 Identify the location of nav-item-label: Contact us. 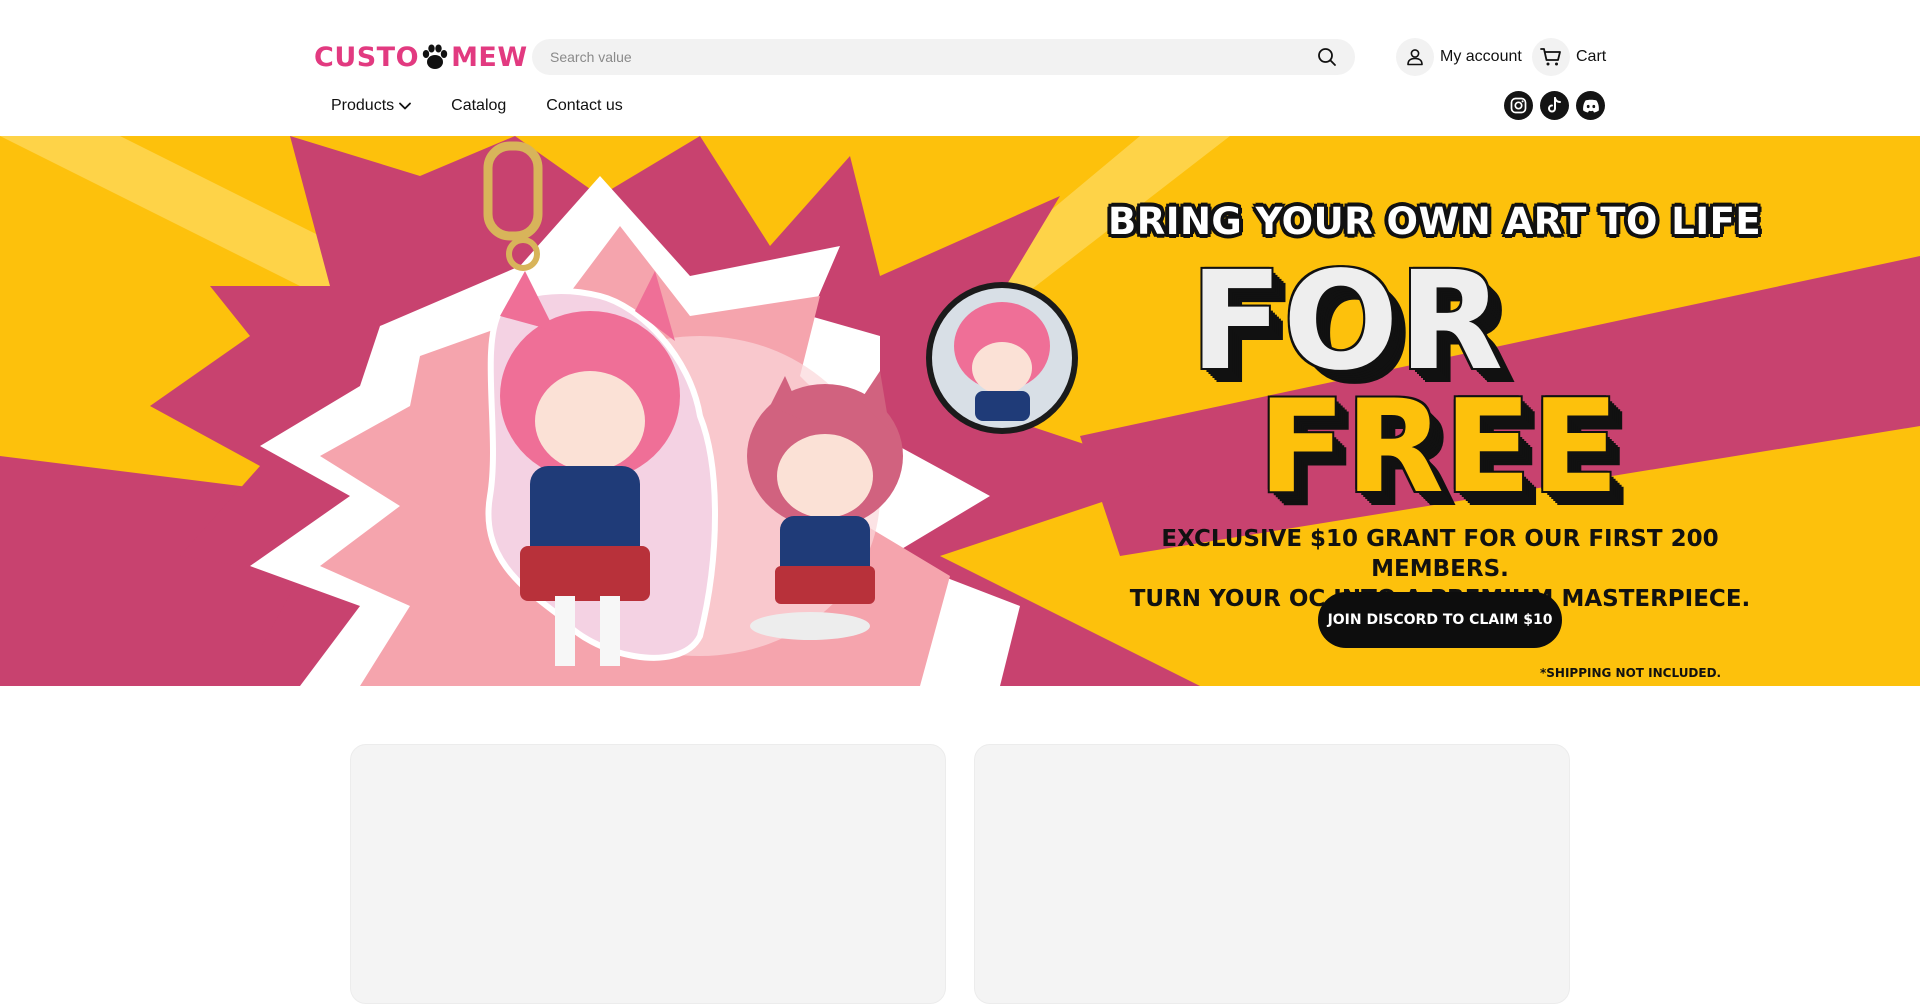
(584, 105).